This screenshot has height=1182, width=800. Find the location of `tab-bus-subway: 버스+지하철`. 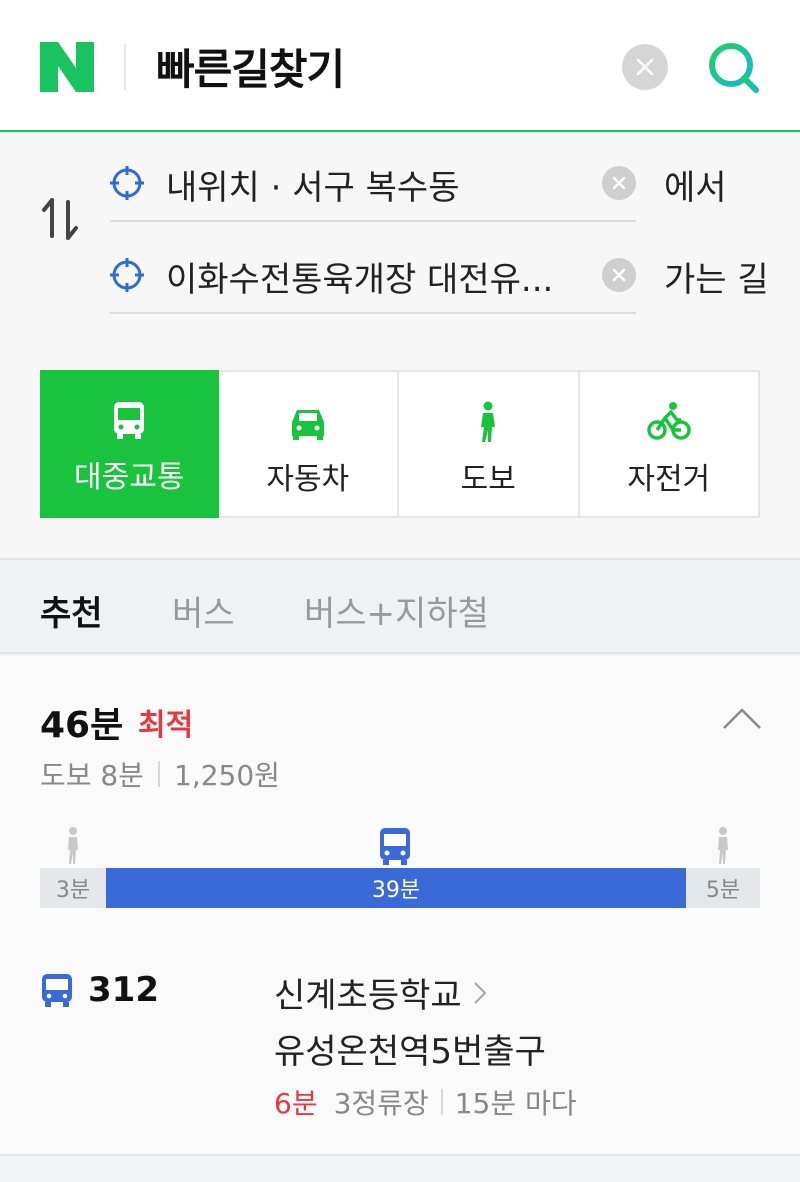

tab-bus-subway: 버스+지하철 is located at coordinates (396, 610).